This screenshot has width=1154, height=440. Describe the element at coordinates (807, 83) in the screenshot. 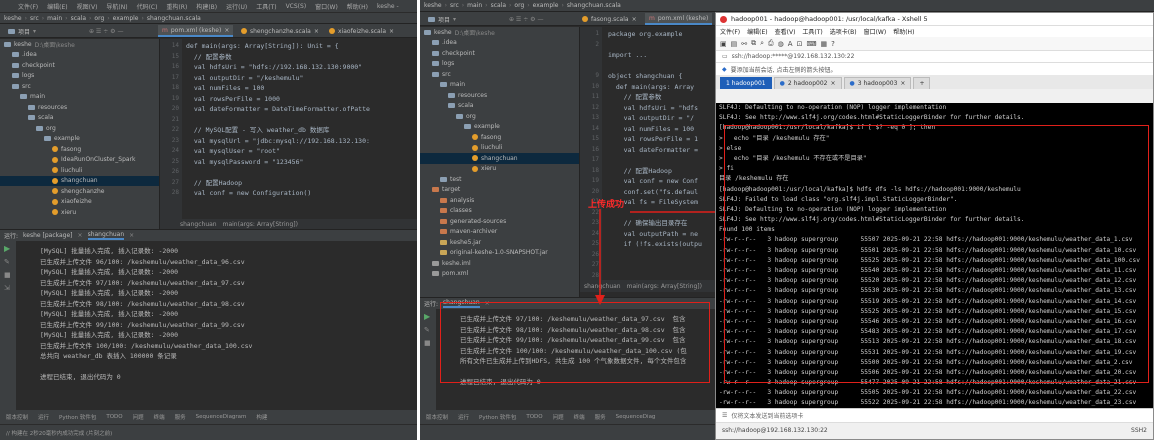

I see `session-tab-hadoop002: ● 2 hadoop002 ×` at that location.